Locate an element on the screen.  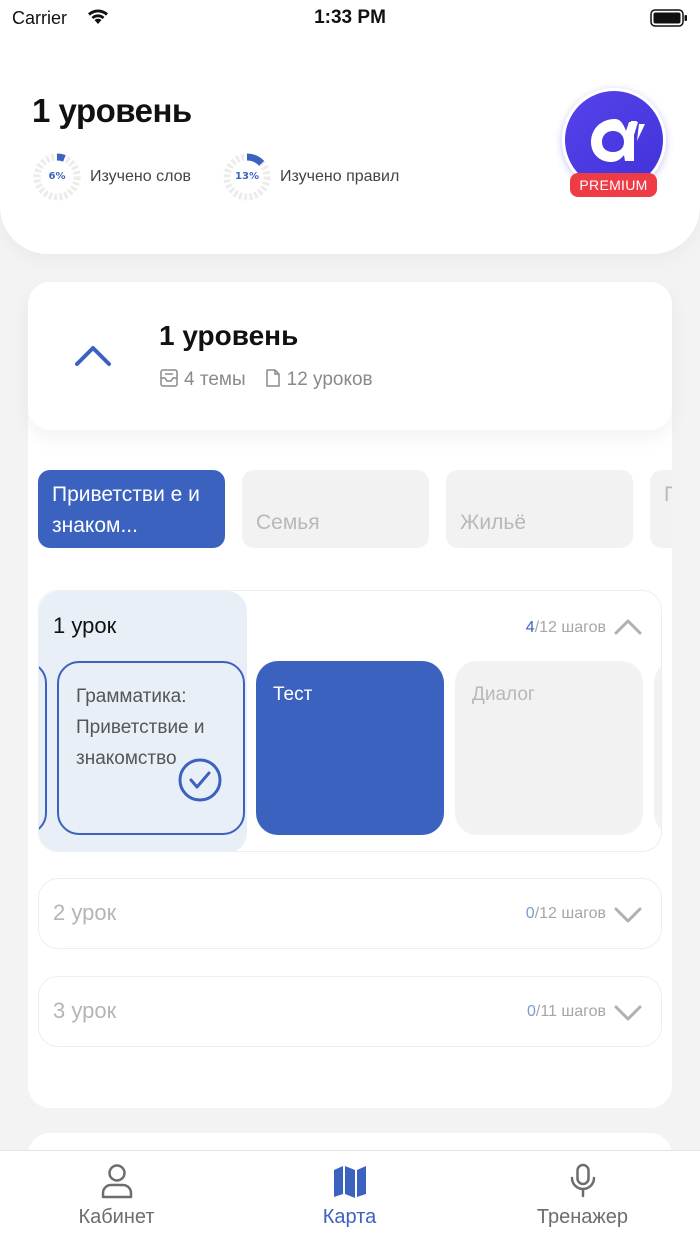
lesson-steps-count: 0/11 шагов is located at coordinates (566, 1012).